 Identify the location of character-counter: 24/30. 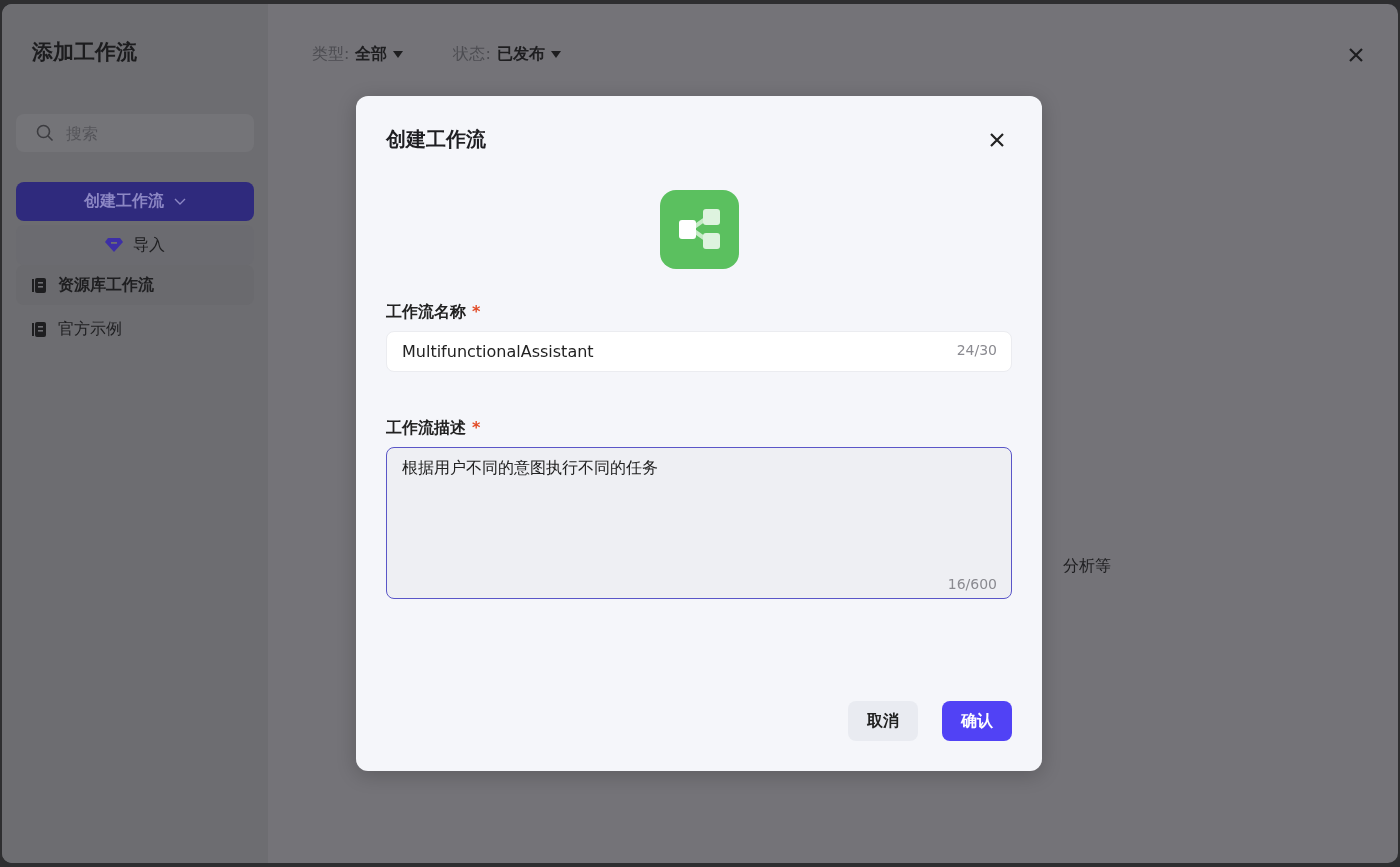
(976, 350).